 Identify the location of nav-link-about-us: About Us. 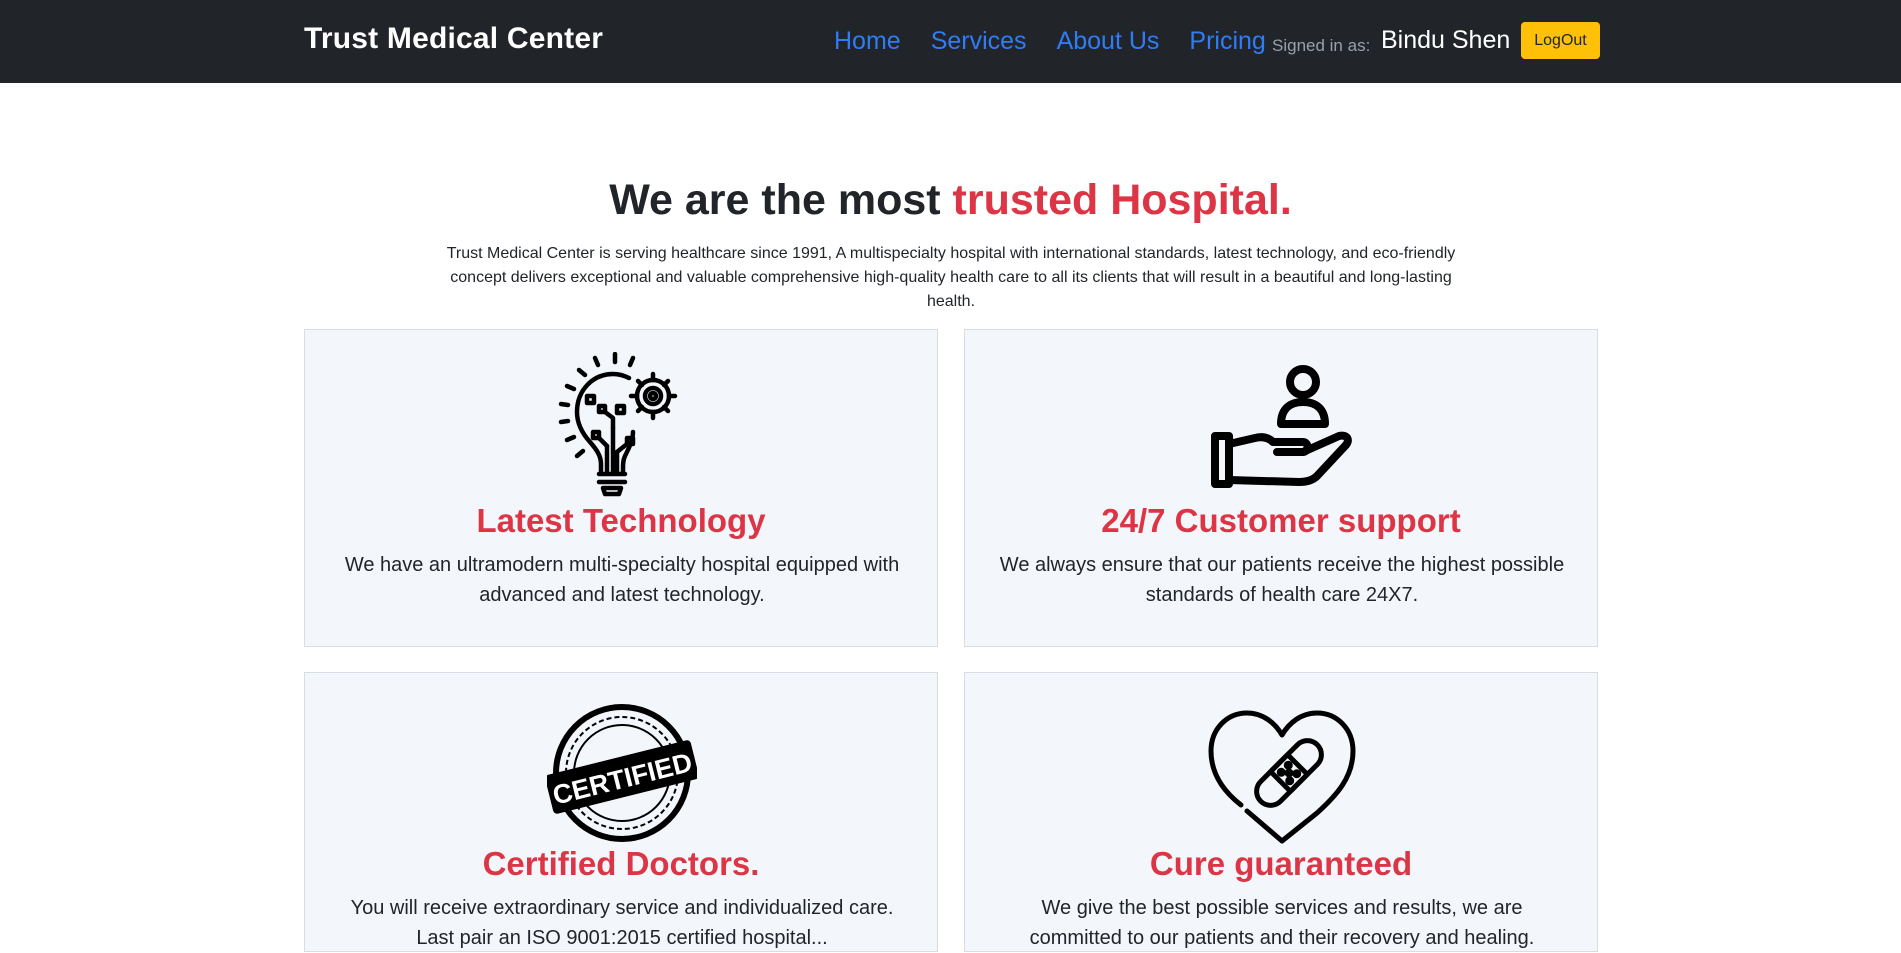
(1108, 41).